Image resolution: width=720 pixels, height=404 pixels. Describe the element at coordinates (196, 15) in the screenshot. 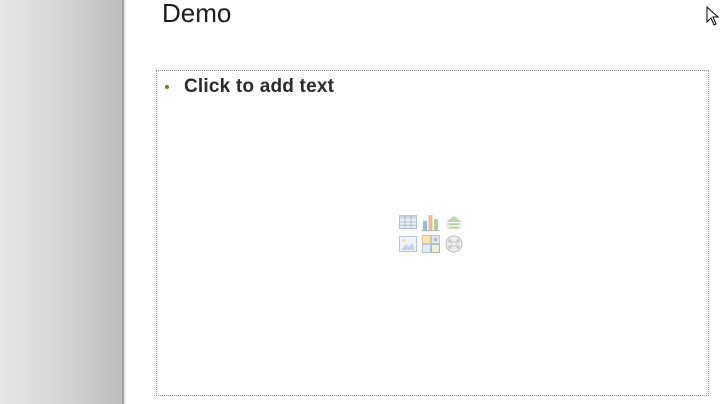

I see `slide-title: Demo` at that location.